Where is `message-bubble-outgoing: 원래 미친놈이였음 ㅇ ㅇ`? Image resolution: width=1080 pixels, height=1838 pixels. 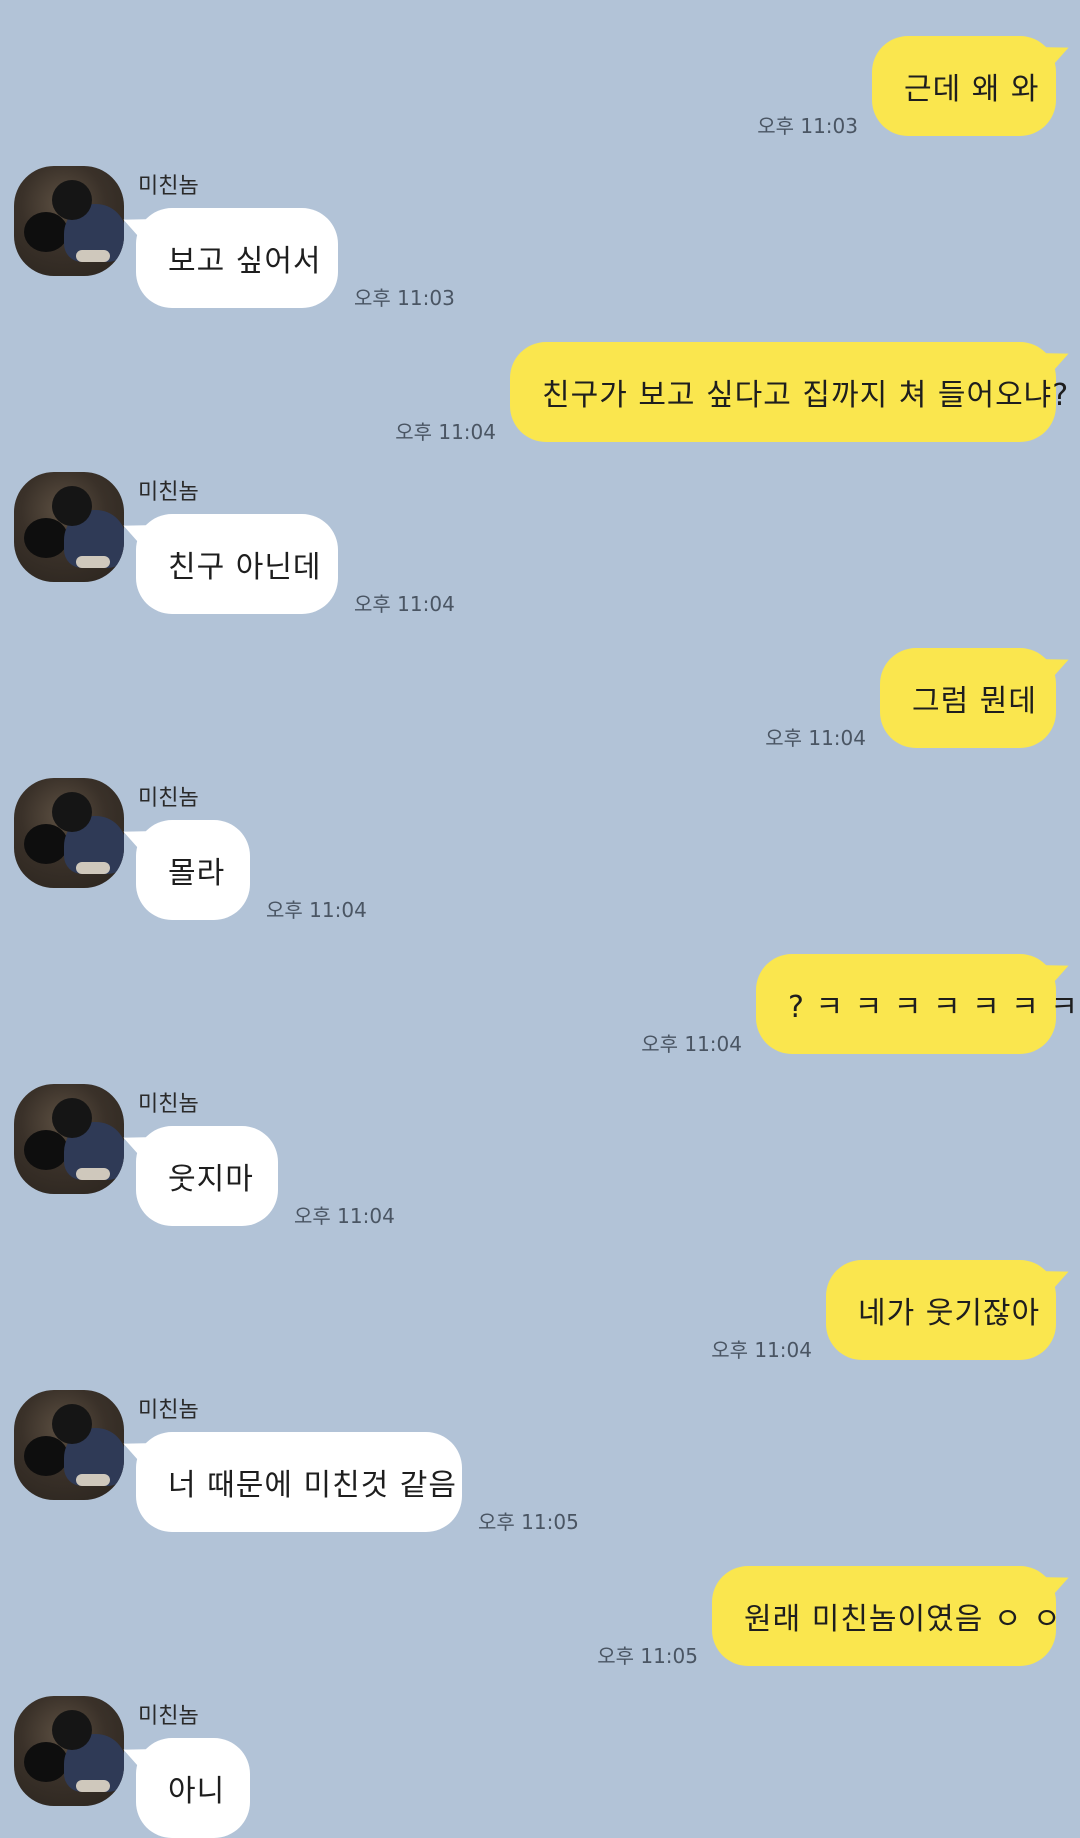
message-bubble-outgoing: 원래 미친놈이였음 ㅇ ㅇ is located at coordinates (886, 1616).